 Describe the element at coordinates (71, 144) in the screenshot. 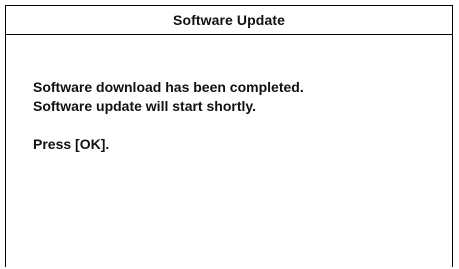

I see `ok-prompt: Press [OK].` at that location.